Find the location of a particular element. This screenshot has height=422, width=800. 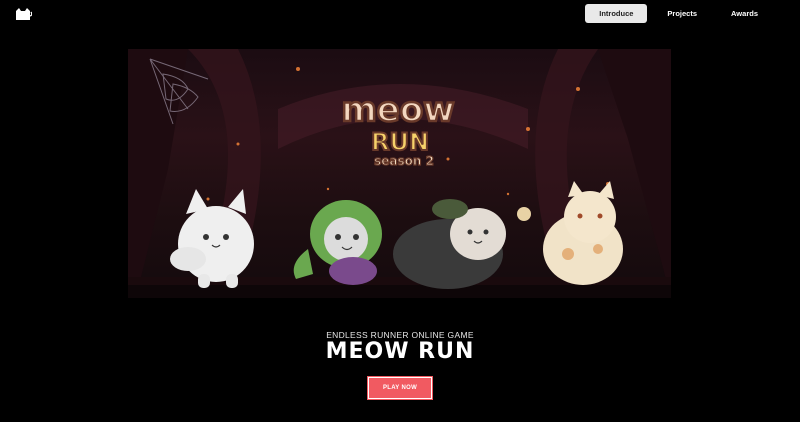

persian-cat-character is located at coordinates (449, 244).